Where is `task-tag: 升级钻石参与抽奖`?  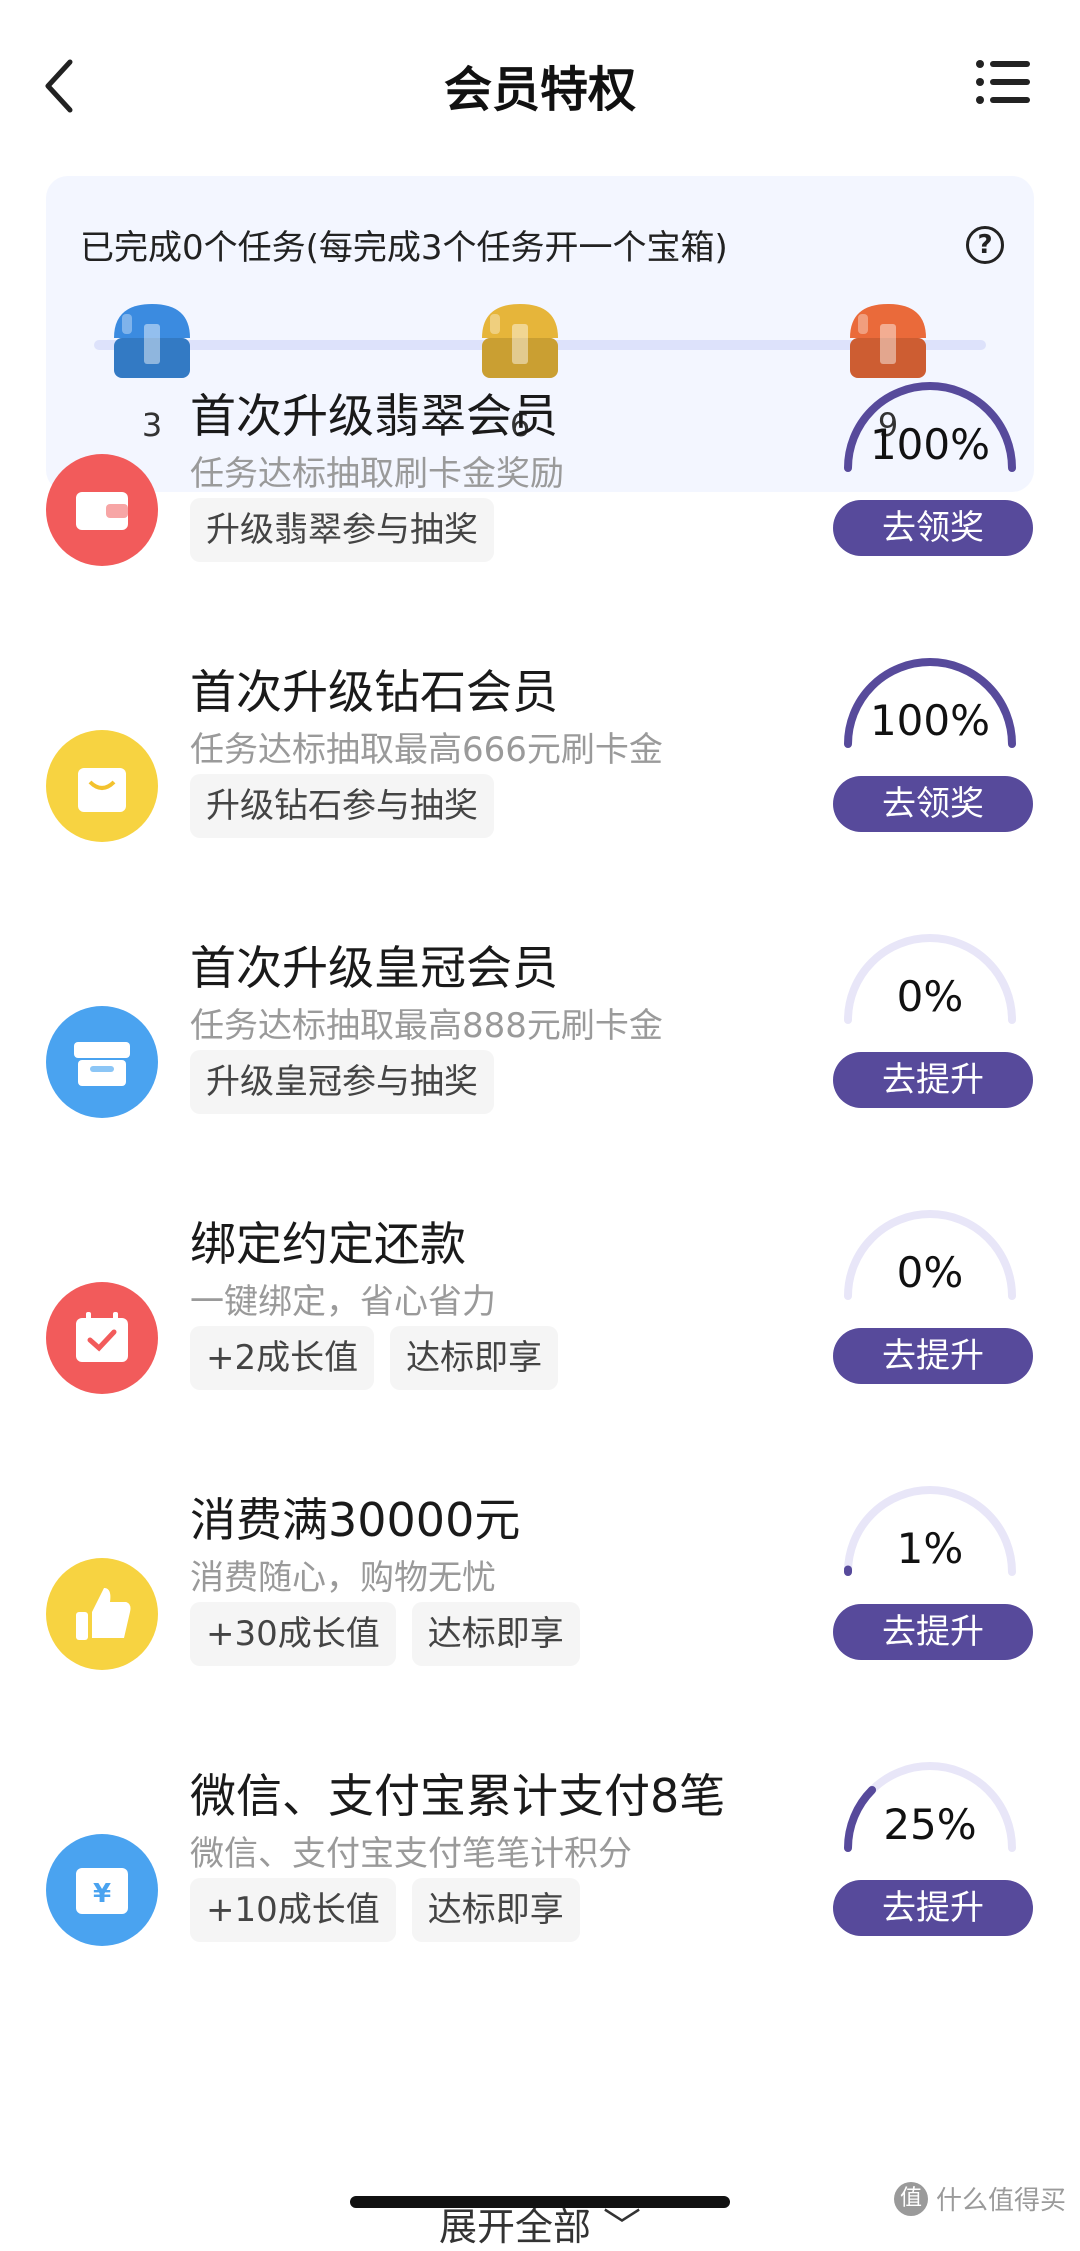 task-tag: 升级钻石参与抽奖 is located at coordinates (342, 806).